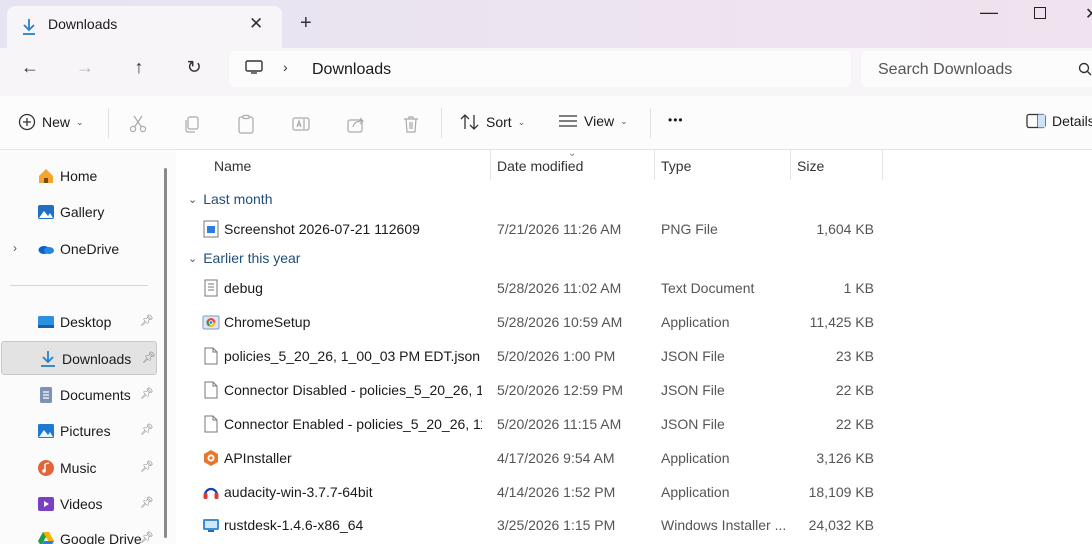 This screenshot has height=544, width=1092. Describe the element at coordinates (306, 23) in the screenshot. I see `new-tab-button: +` at that location.